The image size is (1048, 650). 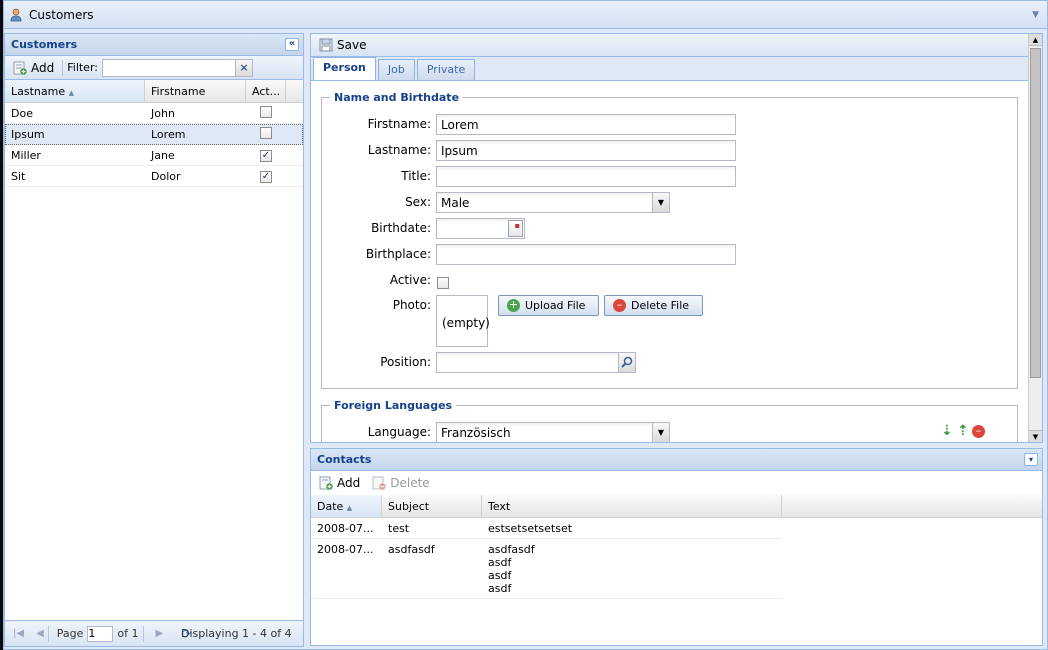 What do you see at coordinates (169, 67) in the screenshot?
I see `filter-input` at bounding box center [169, 67].